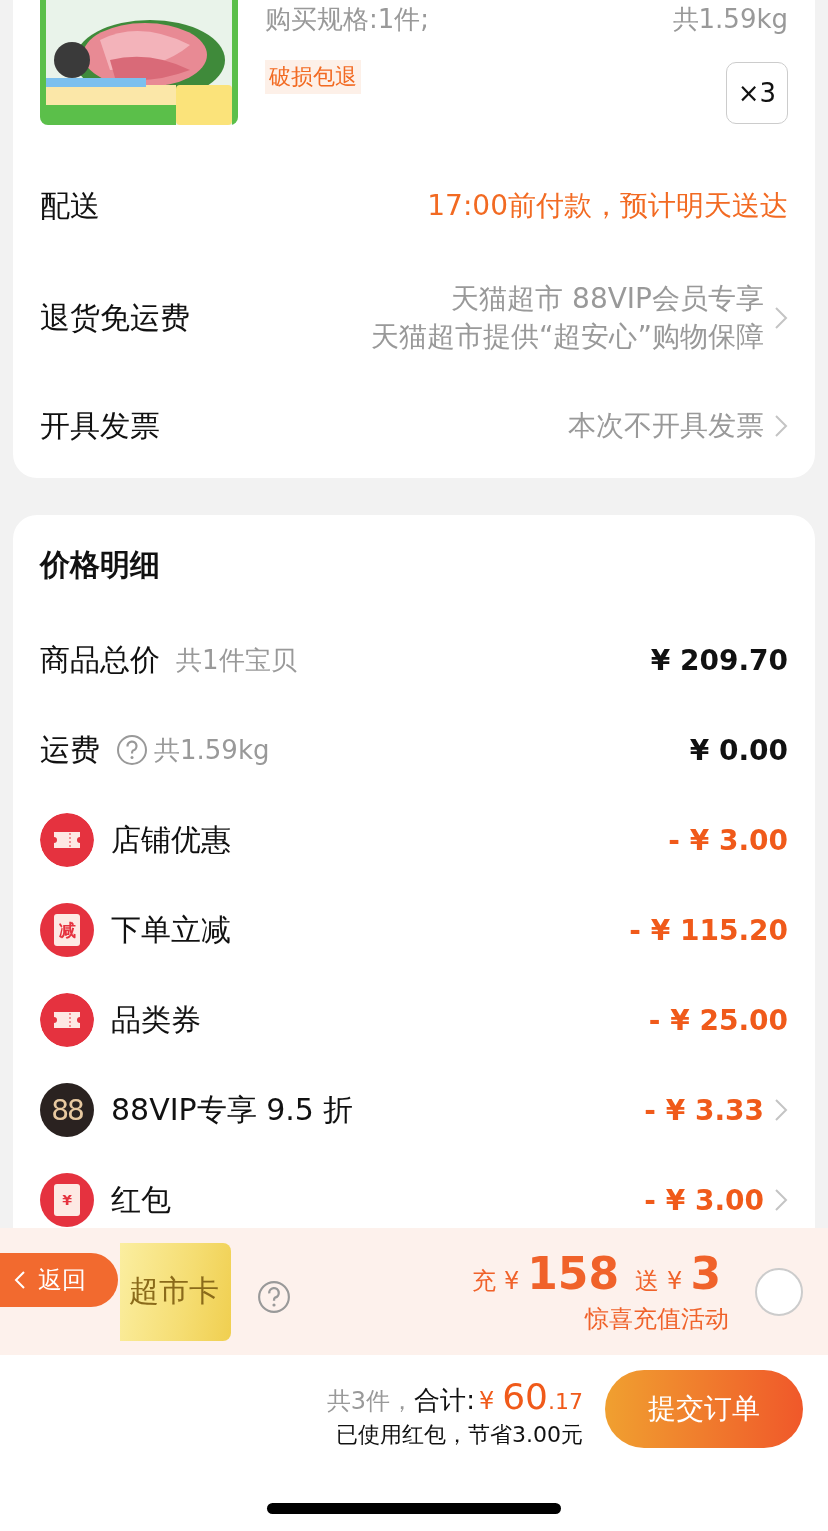 This screenshot has height=1531, width=828. I want to click on row-value: 天猫超市提供“超安心”购物保障, so click(567, 337).